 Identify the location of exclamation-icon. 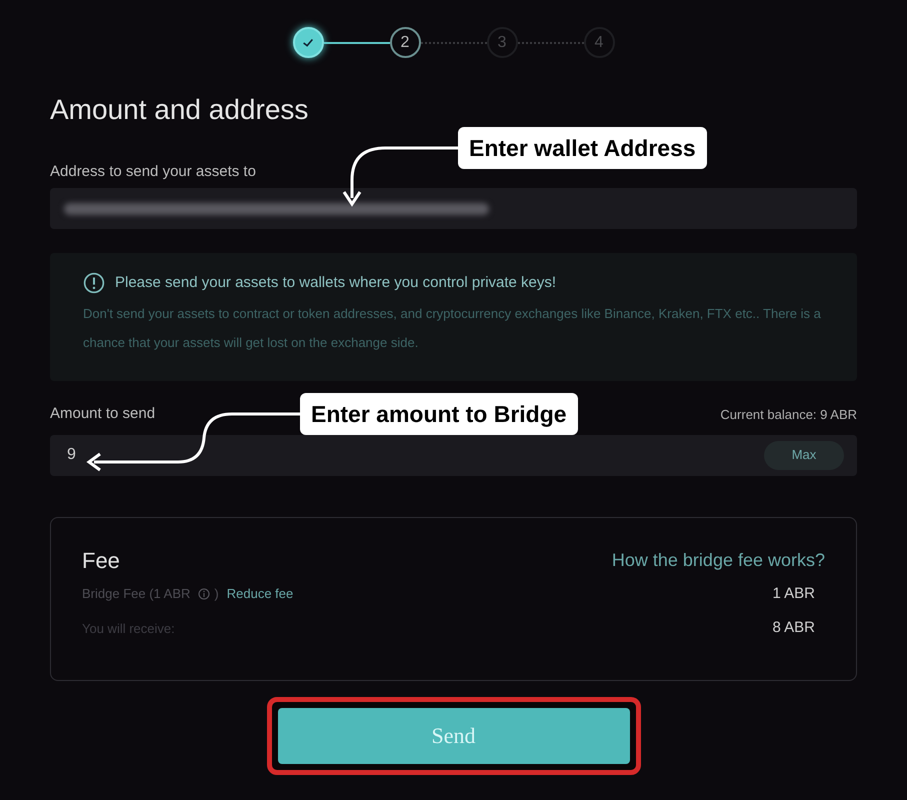
(94, 283).